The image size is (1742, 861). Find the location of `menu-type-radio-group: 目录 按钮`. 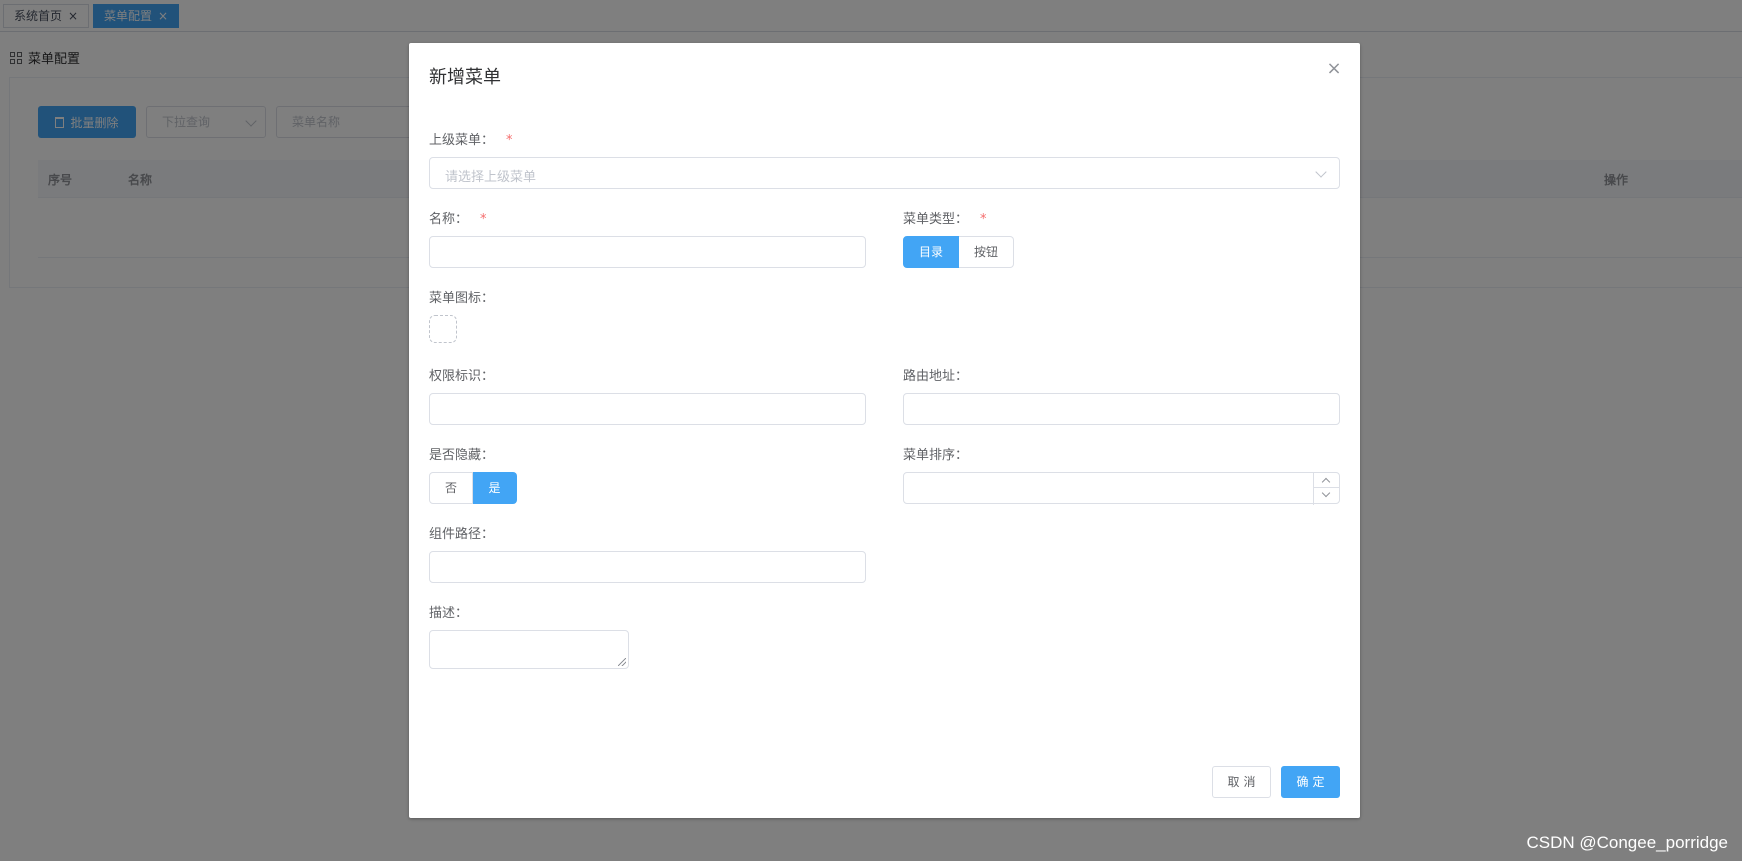

menu-type-radio-group: 目录 按钮 is located at coordinates (958, 252).